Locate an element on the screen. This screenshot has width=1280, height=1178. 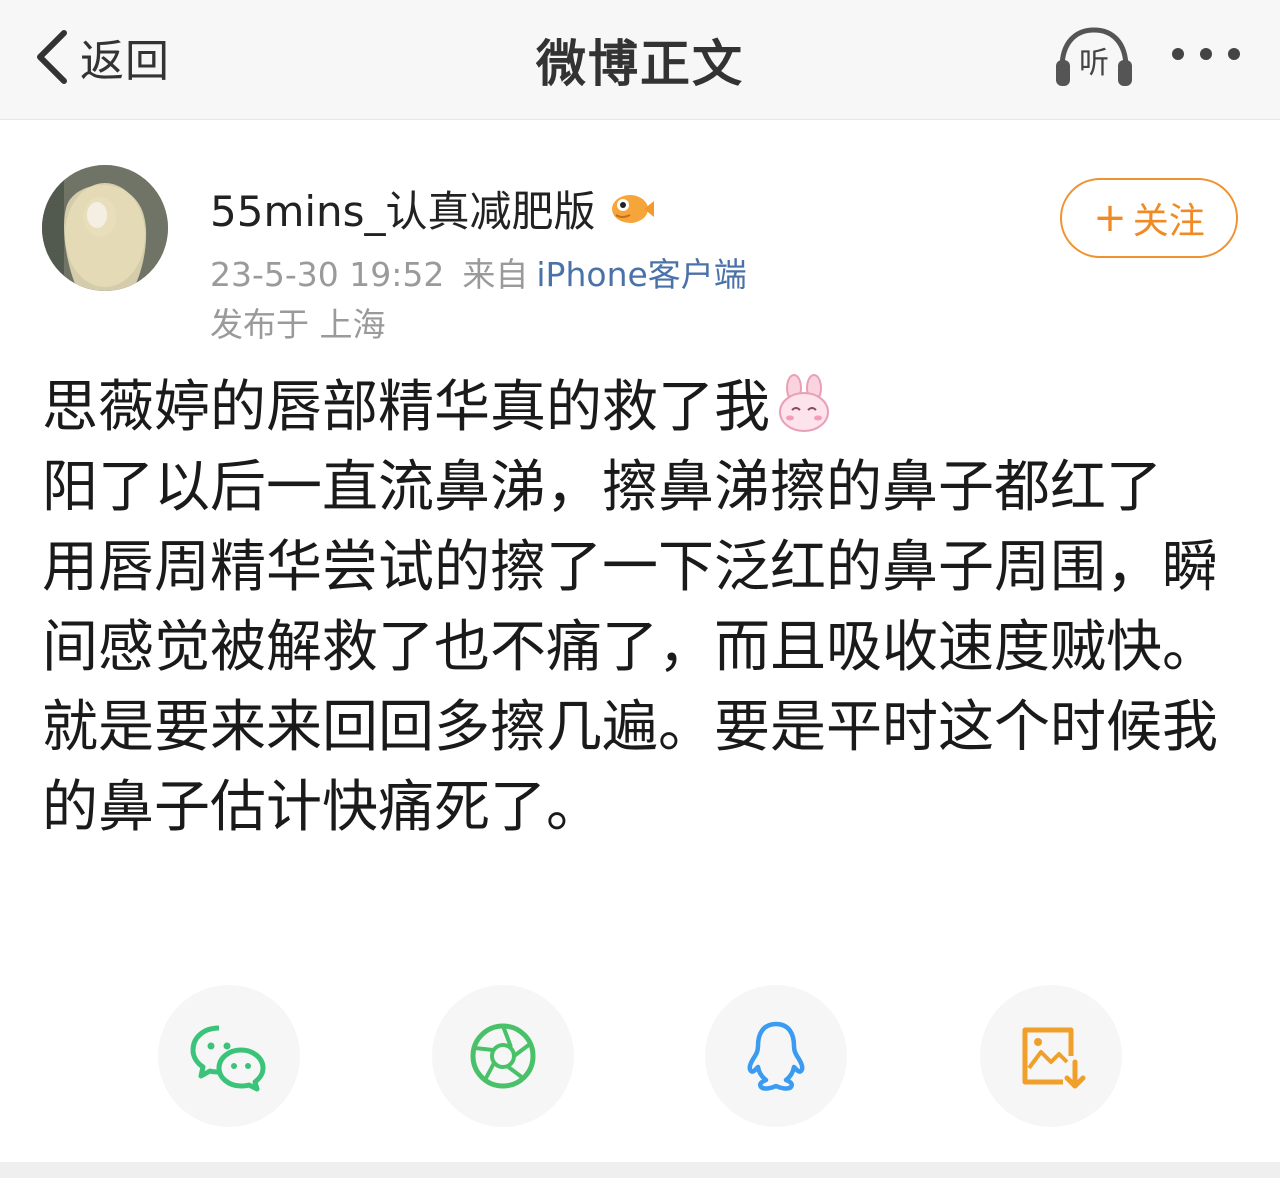
avatar is located at coordinates (105, 228).